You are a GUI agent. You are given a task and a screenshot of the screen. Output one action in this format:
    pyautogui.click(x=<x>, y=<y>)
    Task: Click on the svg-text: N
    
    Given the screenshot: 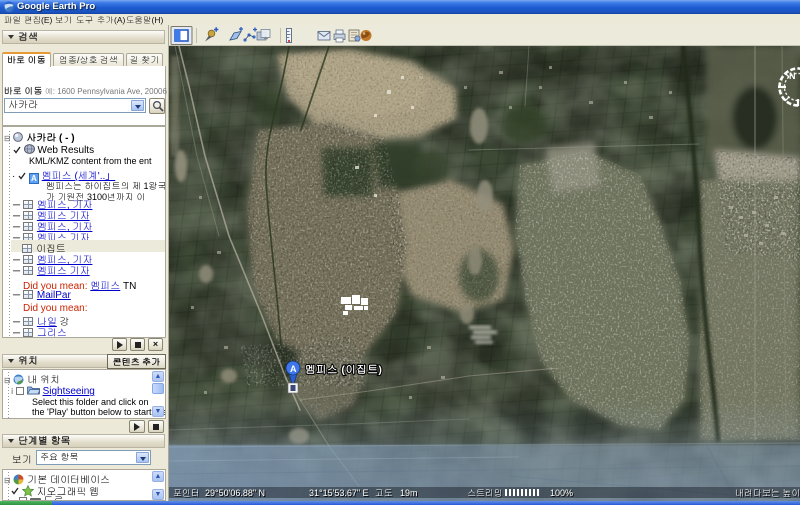 What is the action you would take?
    pyautogui.click(x=792, y=76)
    